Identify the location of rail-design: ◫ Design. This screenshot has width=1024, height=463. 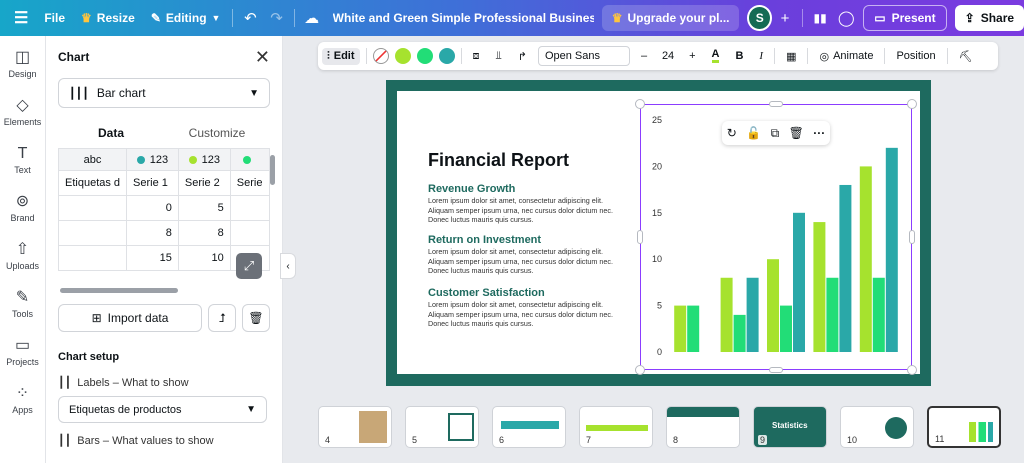
(22, 64).